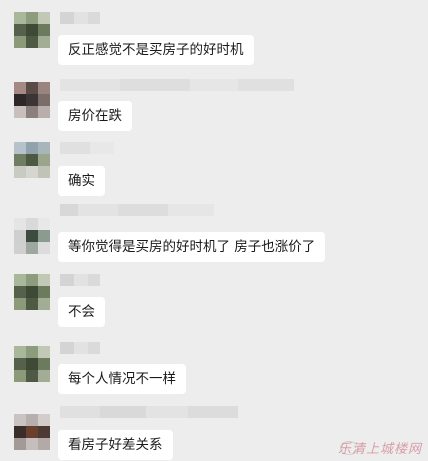 This screenshot has height=461, width=428. I want to click on message-bubble: 反正感觉不是买房子的好时机, so click(156, 50).